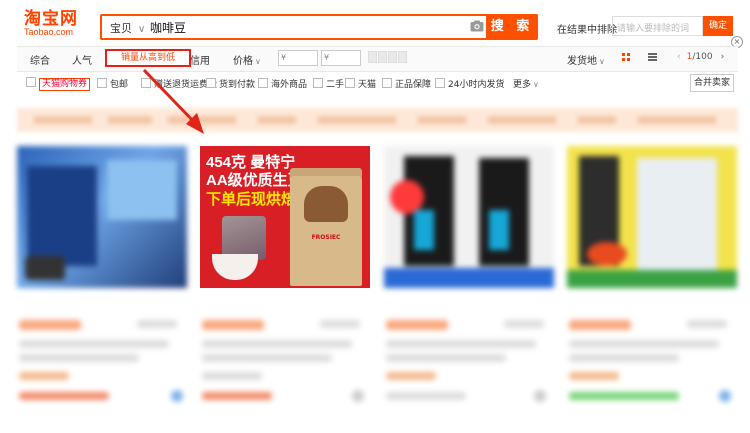 This screenshot has width=750, height=433. I want to click on filter-24h-ship: 24小时内发货, so click(469, 83).